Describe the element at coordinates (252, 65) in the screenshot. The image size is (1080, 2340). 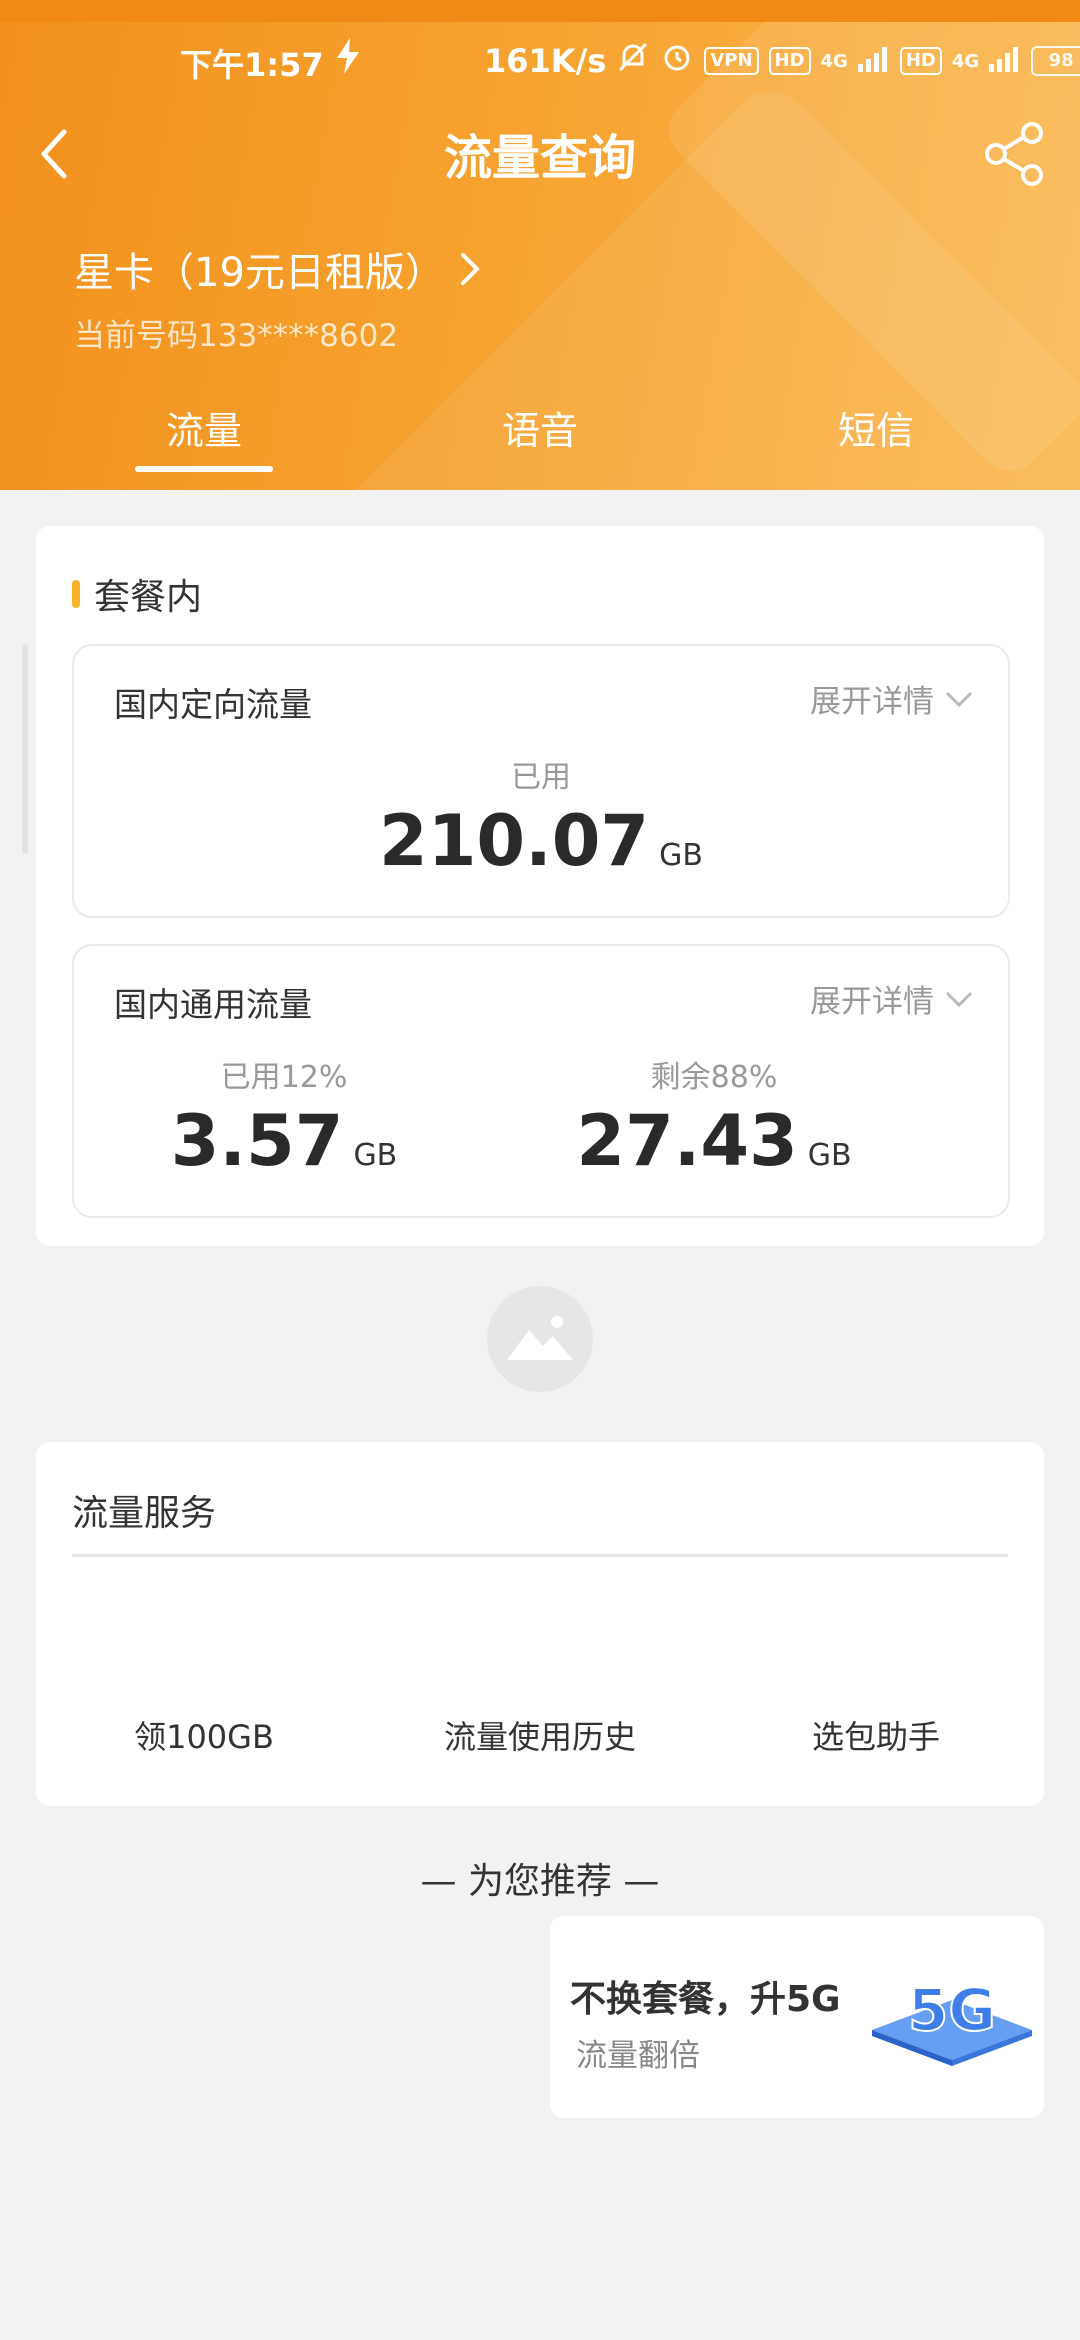
I see `status-time: 下午1:57` at that location.